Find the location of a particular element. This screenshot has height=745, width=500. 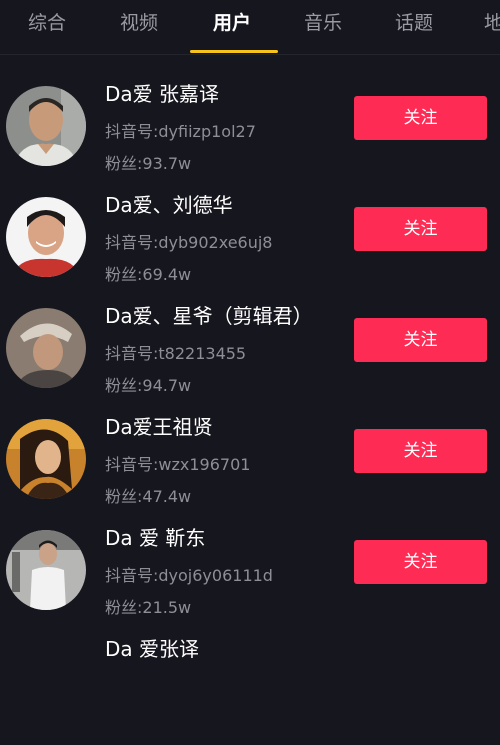

active-tab-indicator is located at coordinates (234, 51).